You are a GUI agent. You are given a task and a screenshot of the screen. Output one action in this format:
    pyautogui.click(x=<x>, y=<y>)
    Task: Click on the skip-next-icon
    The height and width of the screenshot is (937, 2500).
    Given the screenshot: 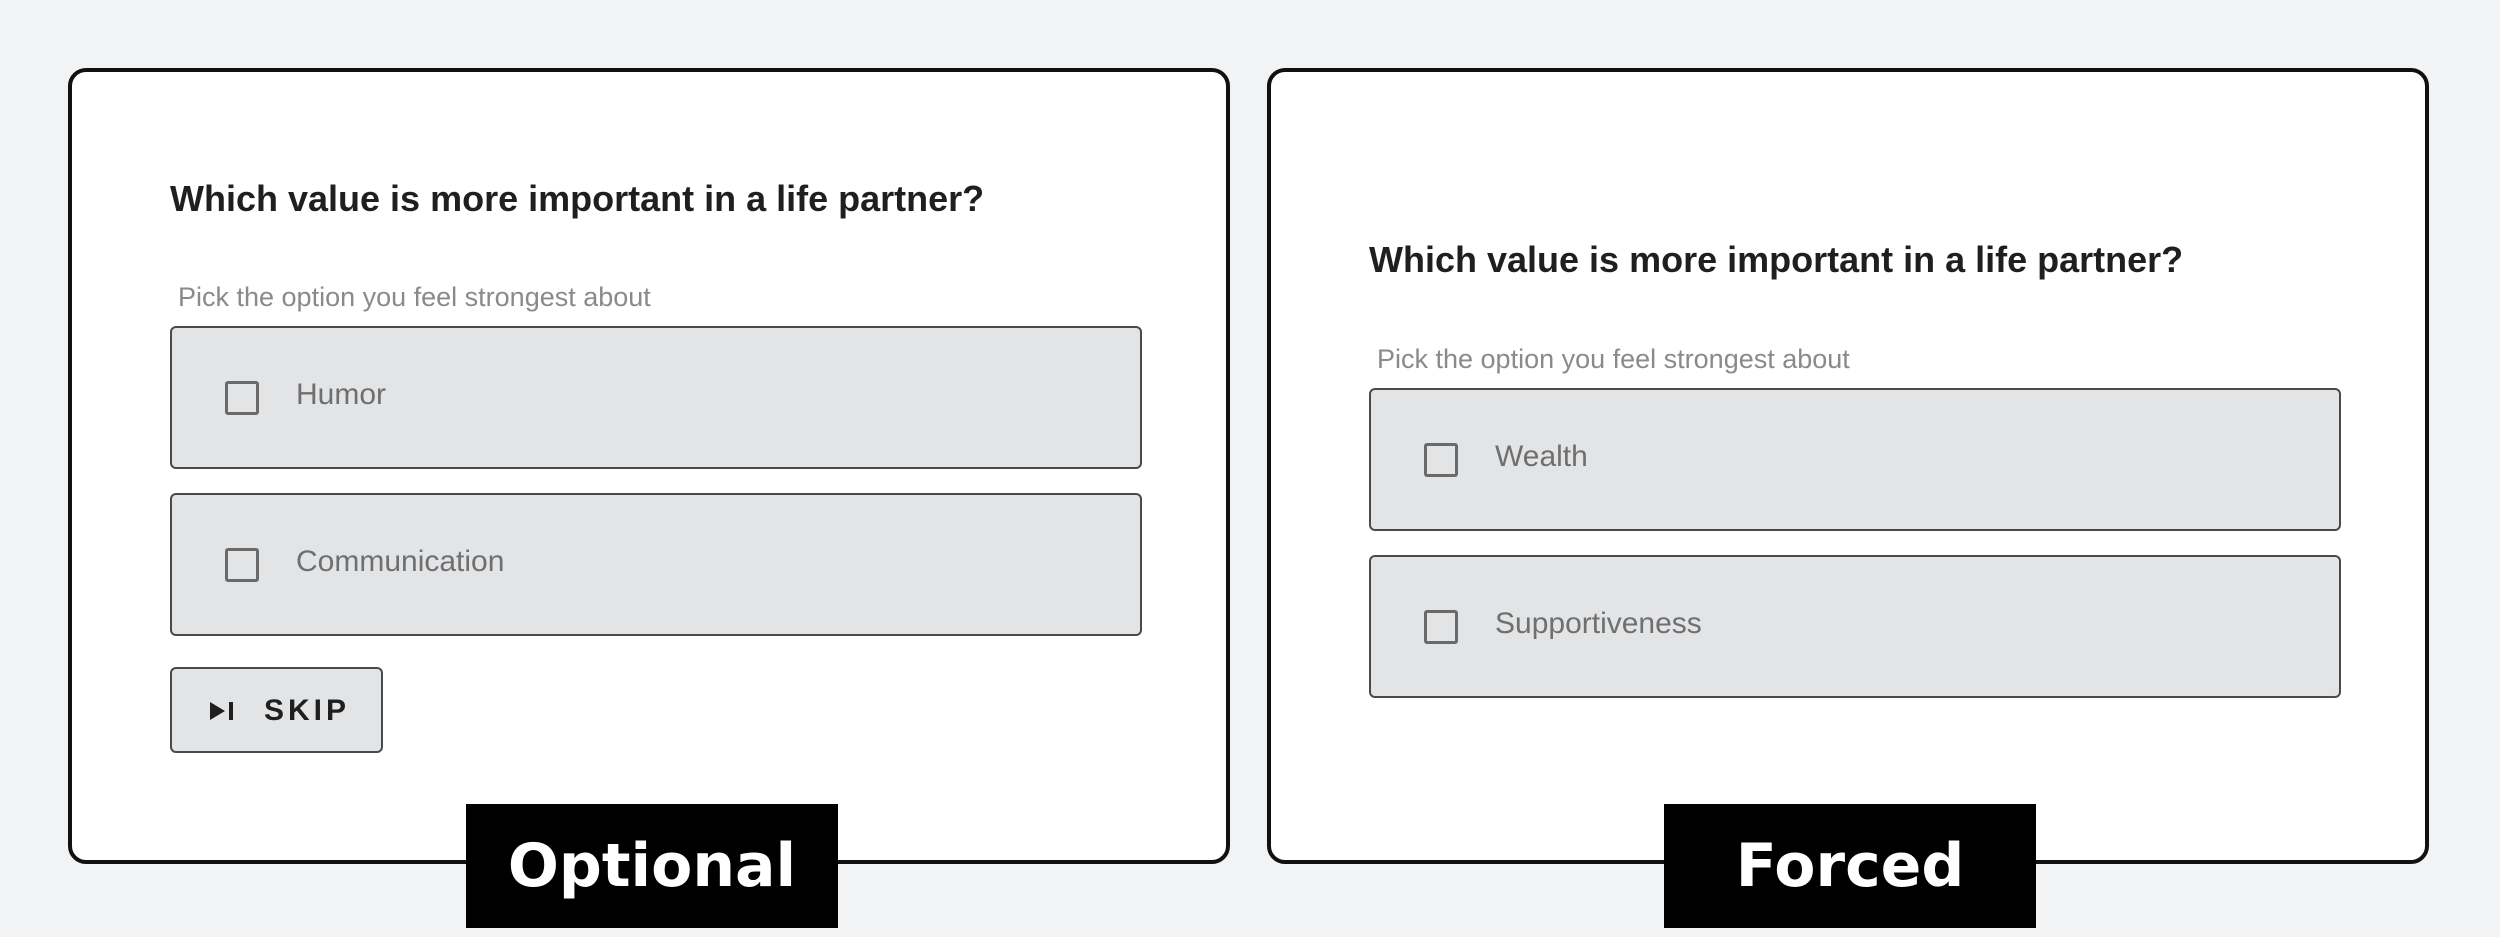 What is the action you would take?
    pyautogui.click(x=221, y=711)
    